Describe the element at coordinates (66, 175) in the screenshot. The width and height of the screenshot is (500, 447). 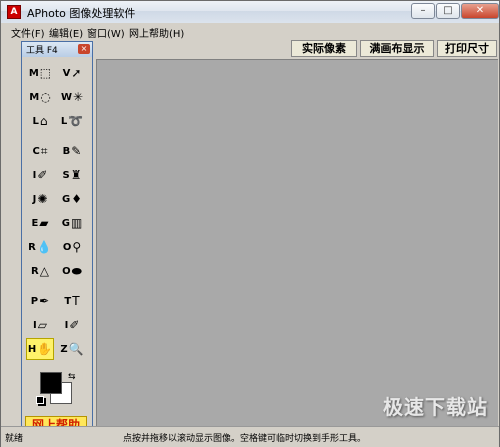
I see `tool-shortcut-letter: S` at that location.